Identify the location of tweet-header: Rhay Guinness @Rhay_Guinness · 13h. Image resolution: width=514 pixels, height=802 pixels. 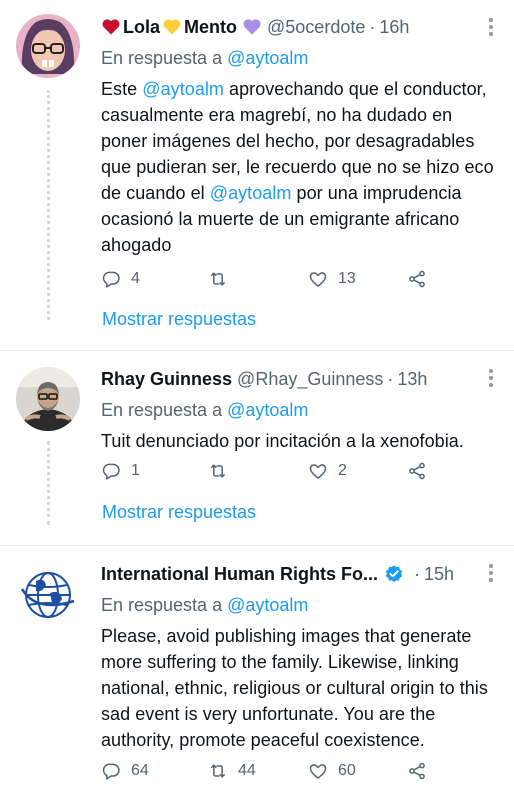
(299, 379).